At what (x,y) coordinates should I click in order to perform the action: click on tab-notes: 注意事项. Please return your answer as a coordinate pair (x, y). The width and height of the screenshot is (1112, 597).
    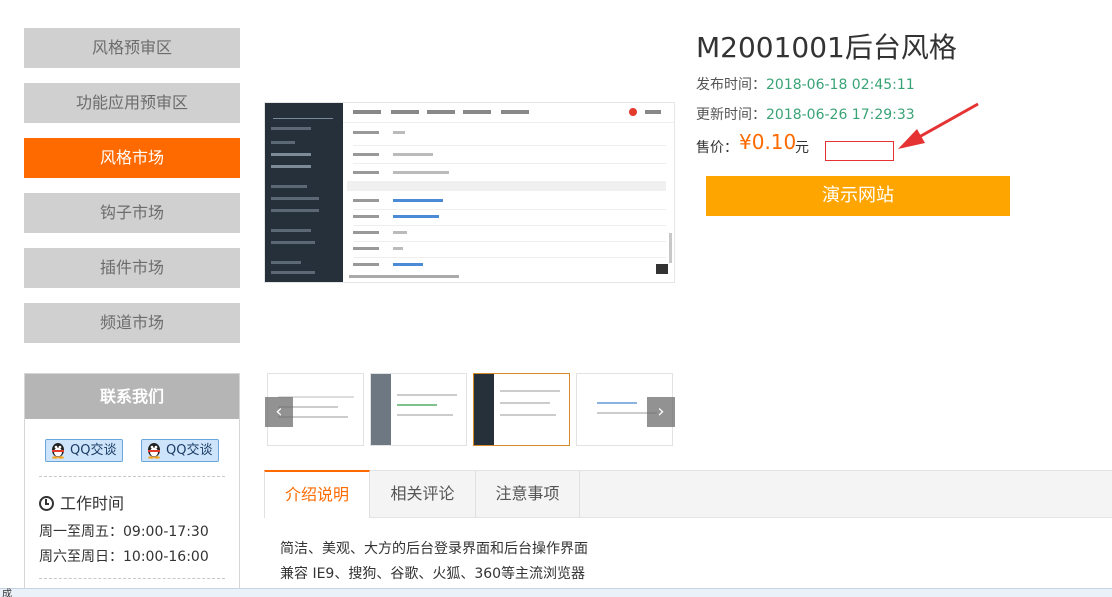
    Looking at the image, I should click on (528, 494).